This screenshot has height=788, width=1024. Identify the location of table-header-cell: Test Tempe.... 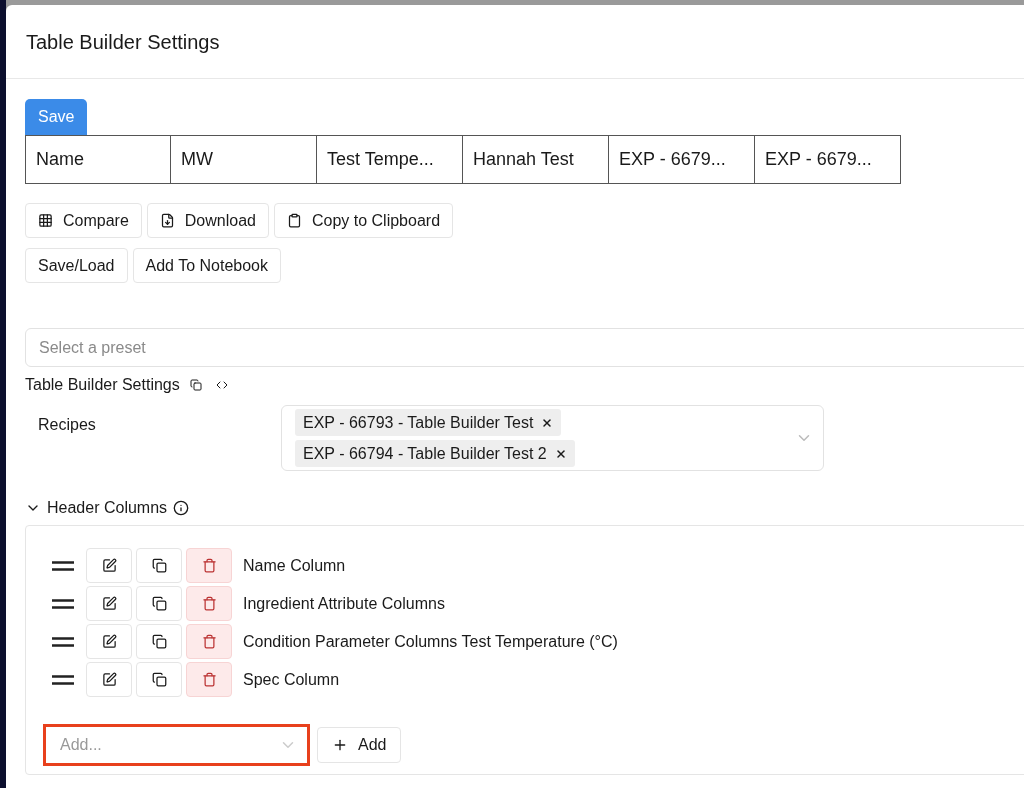
(390, 159).